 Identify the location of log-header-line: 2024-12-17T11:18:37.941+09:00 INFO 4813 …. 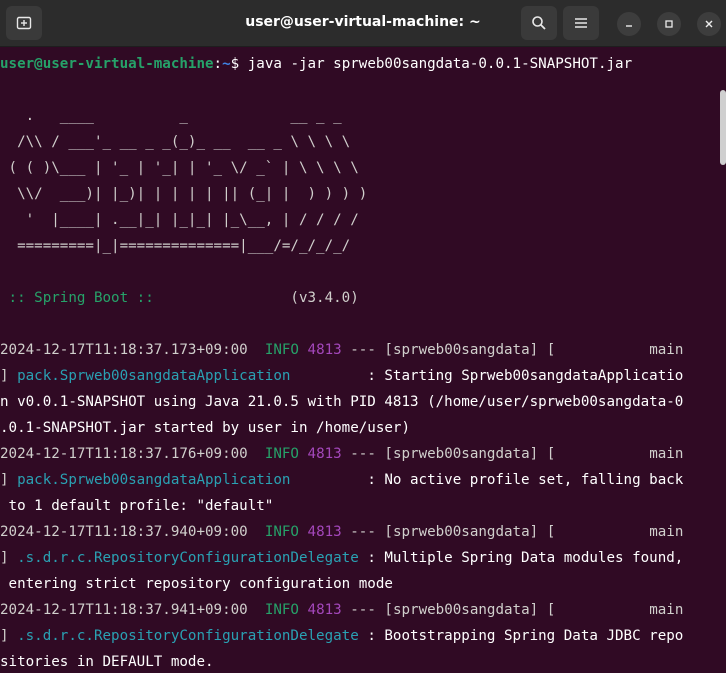
(358, 610).